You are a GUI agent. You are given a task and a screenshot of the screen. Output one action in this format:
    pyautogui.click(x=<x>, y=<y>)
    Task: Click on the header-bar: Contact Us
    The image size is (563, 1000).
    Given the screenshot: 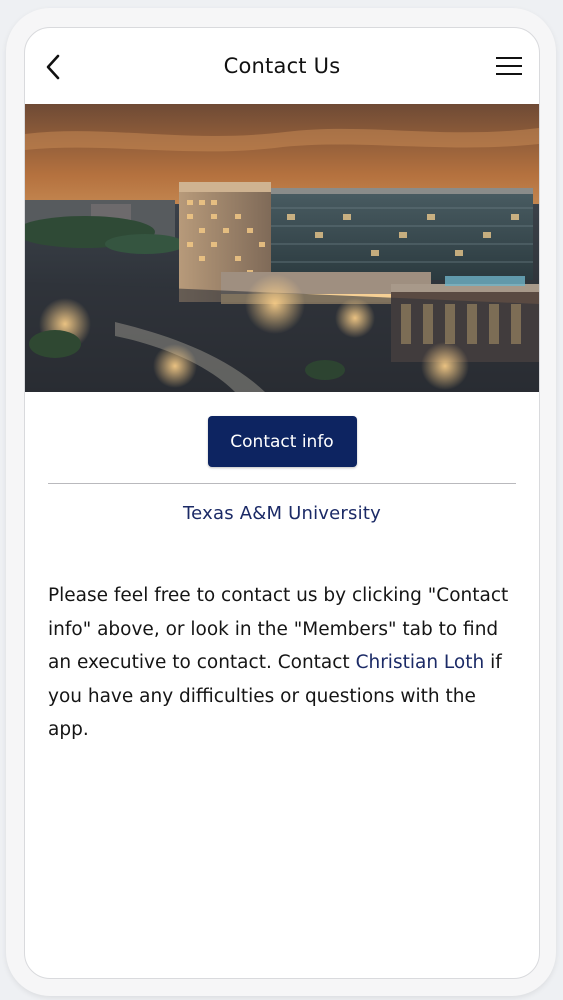 What is the action you would take?
    pyautogui.click(x=282, y=66)
    